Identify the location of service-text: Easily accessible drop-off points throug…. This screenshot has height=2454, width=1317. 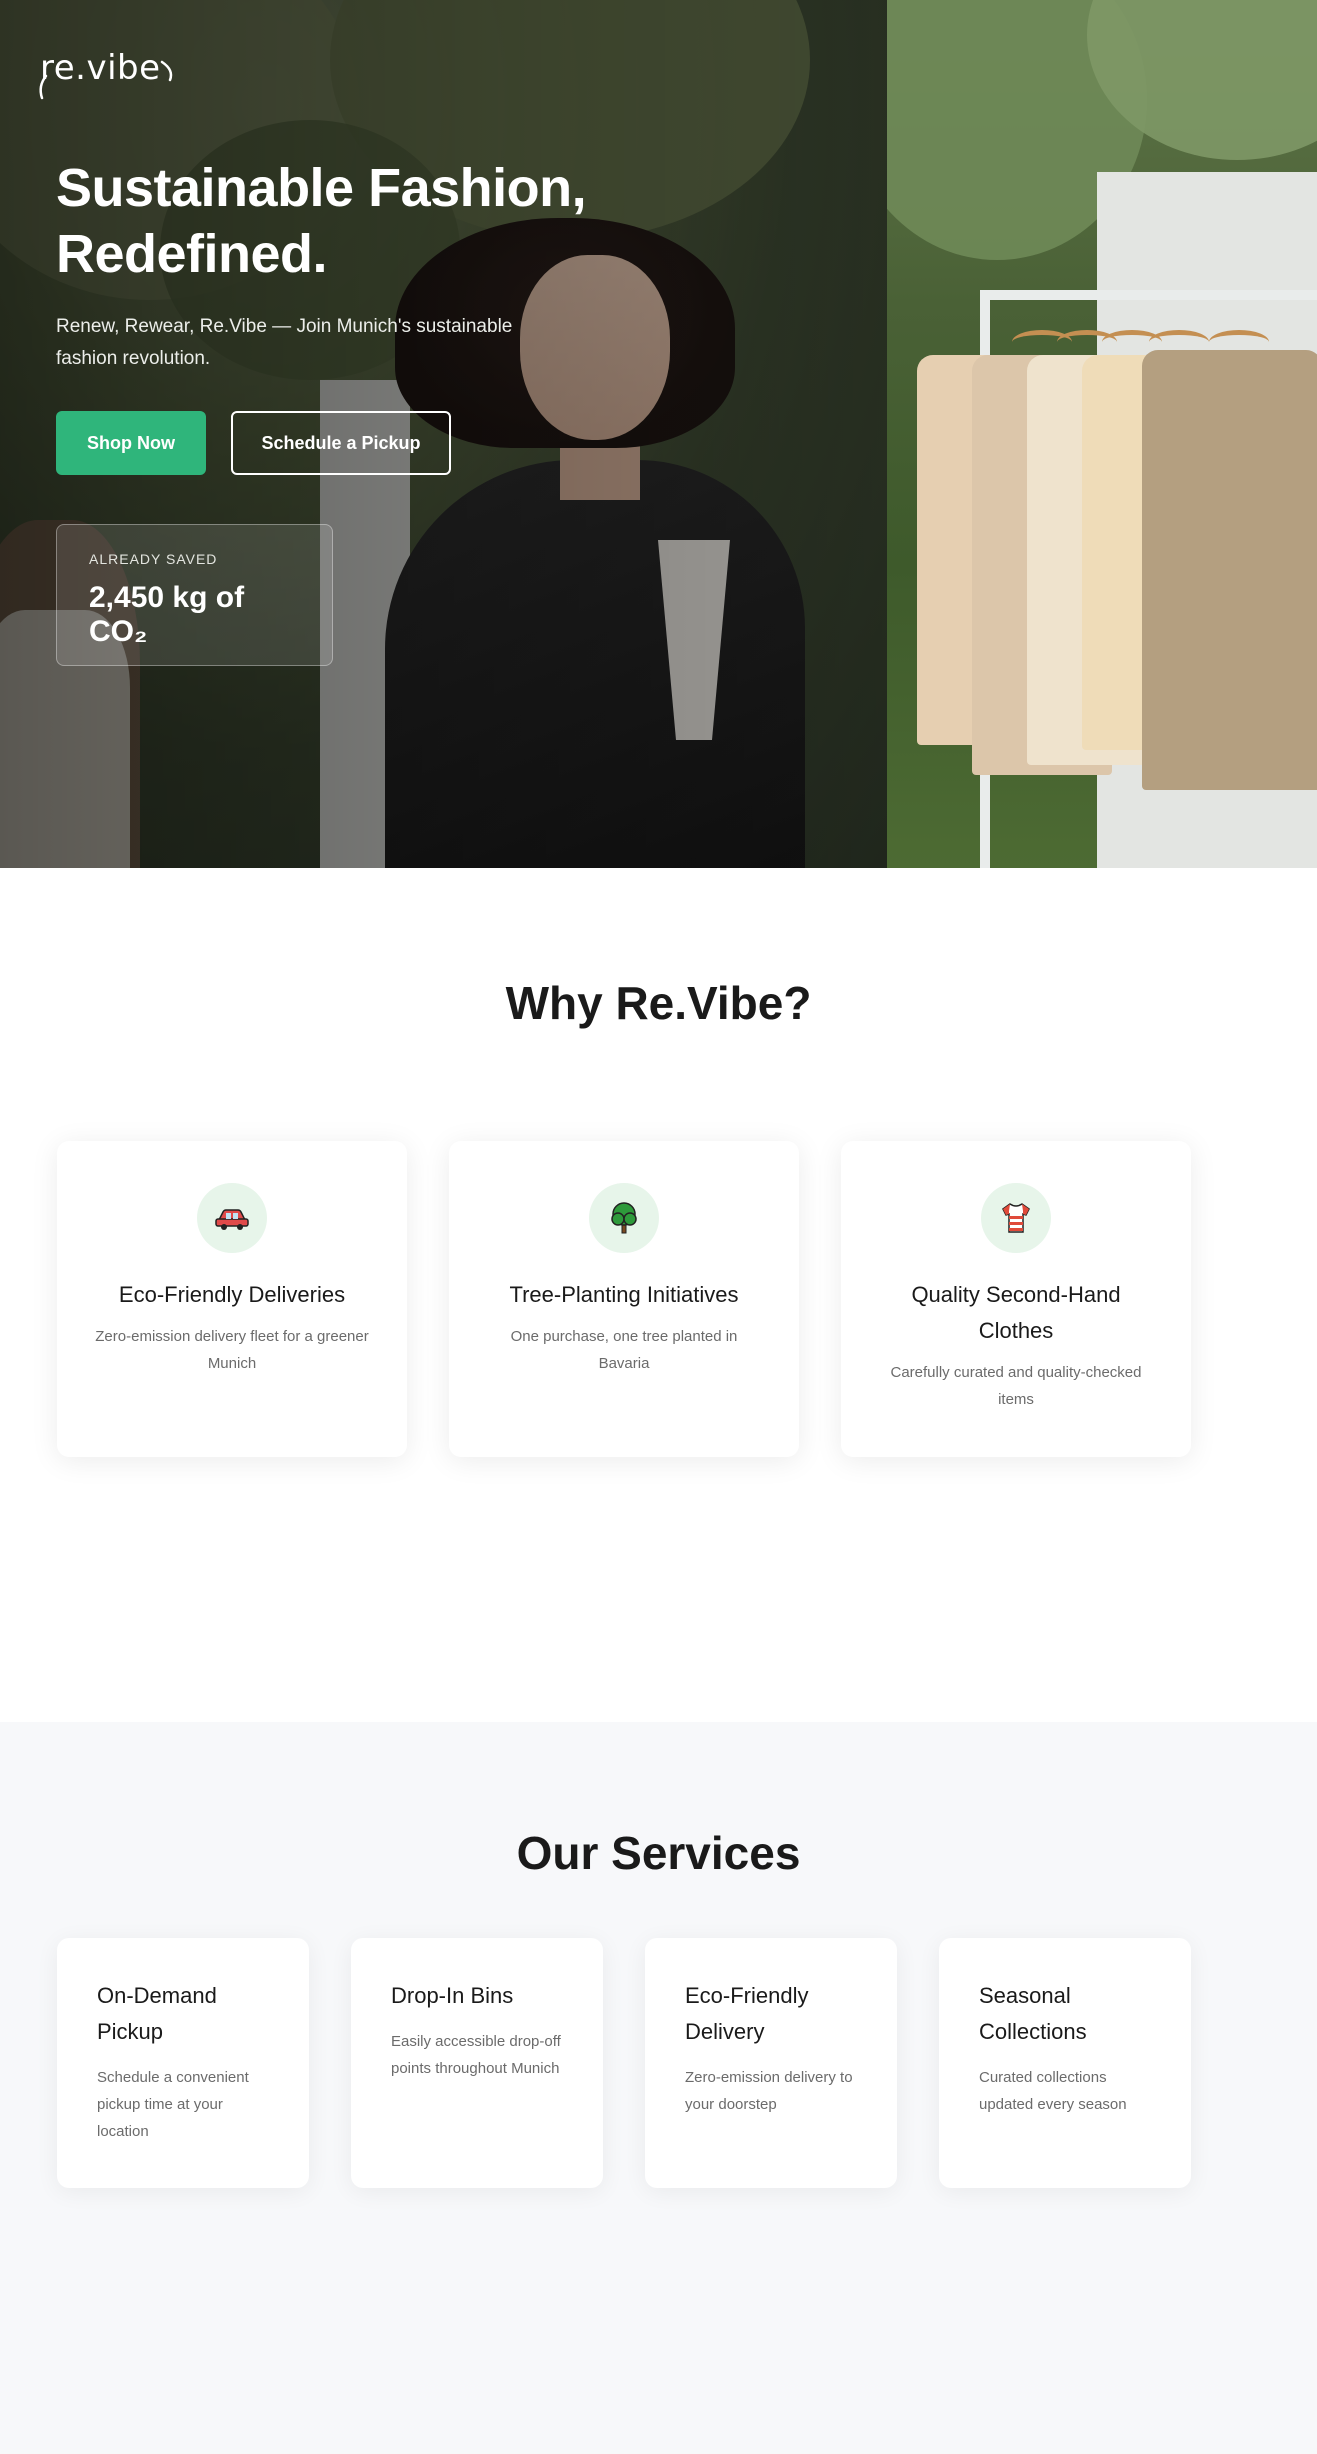
(476, 2055).